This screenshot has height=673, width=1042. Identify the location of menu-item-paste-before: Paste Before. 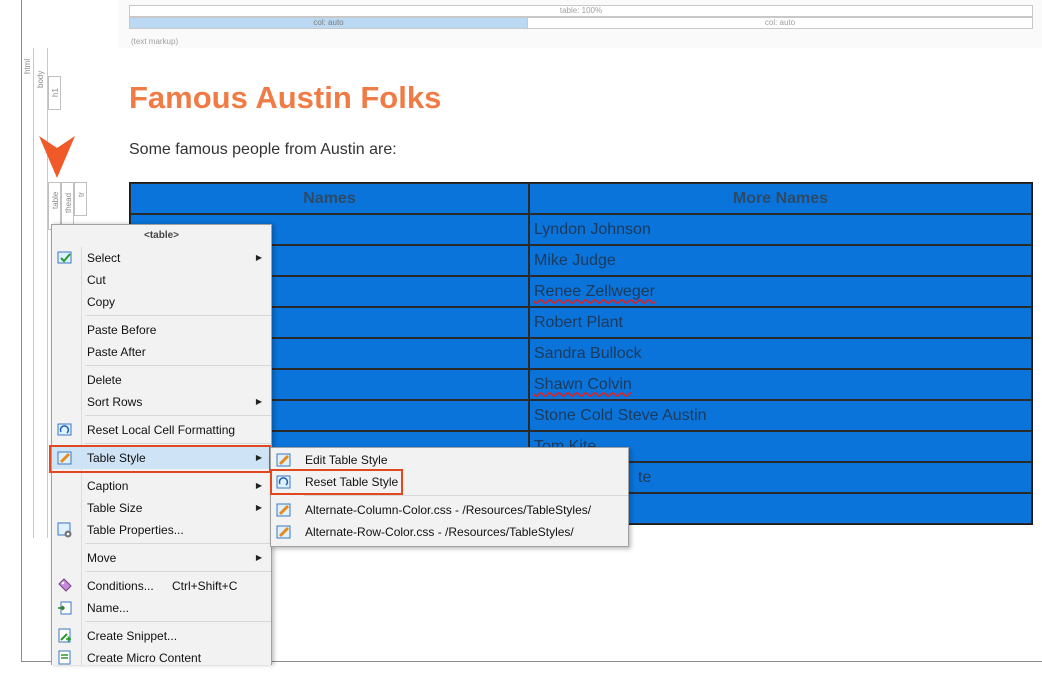
(161, 330).